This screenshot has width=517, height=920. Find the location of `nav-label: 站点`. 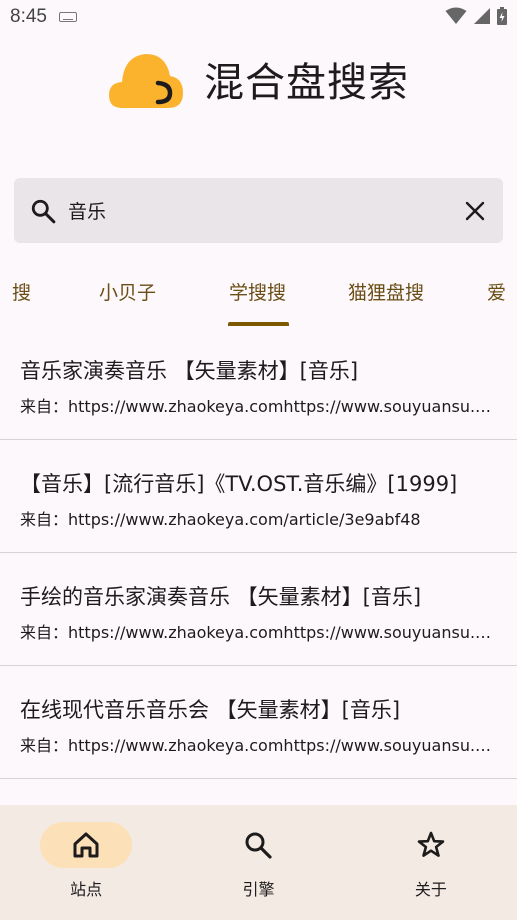

nav-label: 站点 is located at coordinates (86, 889).